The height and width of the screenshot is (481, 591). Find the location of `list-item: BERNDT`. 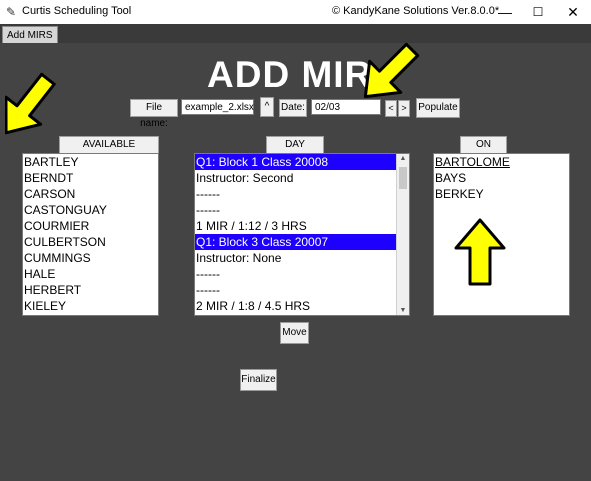

list-item: BERNDT is located at coordinates (90, 178).